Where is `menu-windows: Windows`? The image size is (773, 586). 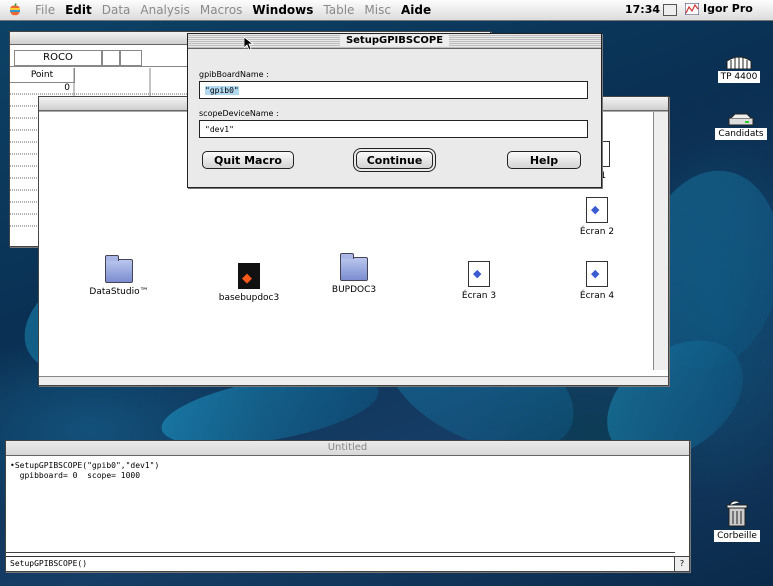 menu-windows: Windows is located at coordinates (282, 10).